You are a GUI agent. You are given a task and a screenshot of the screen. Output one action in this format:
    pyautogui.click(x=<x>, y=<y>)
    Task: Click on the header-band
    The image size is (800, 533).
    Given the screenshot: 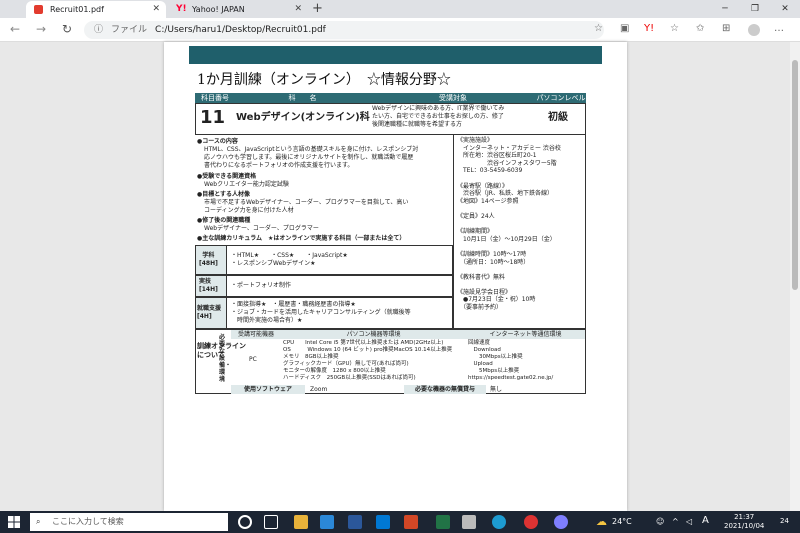 What is the action you would take?
    pyautogui.click(x=395, y=55)
    